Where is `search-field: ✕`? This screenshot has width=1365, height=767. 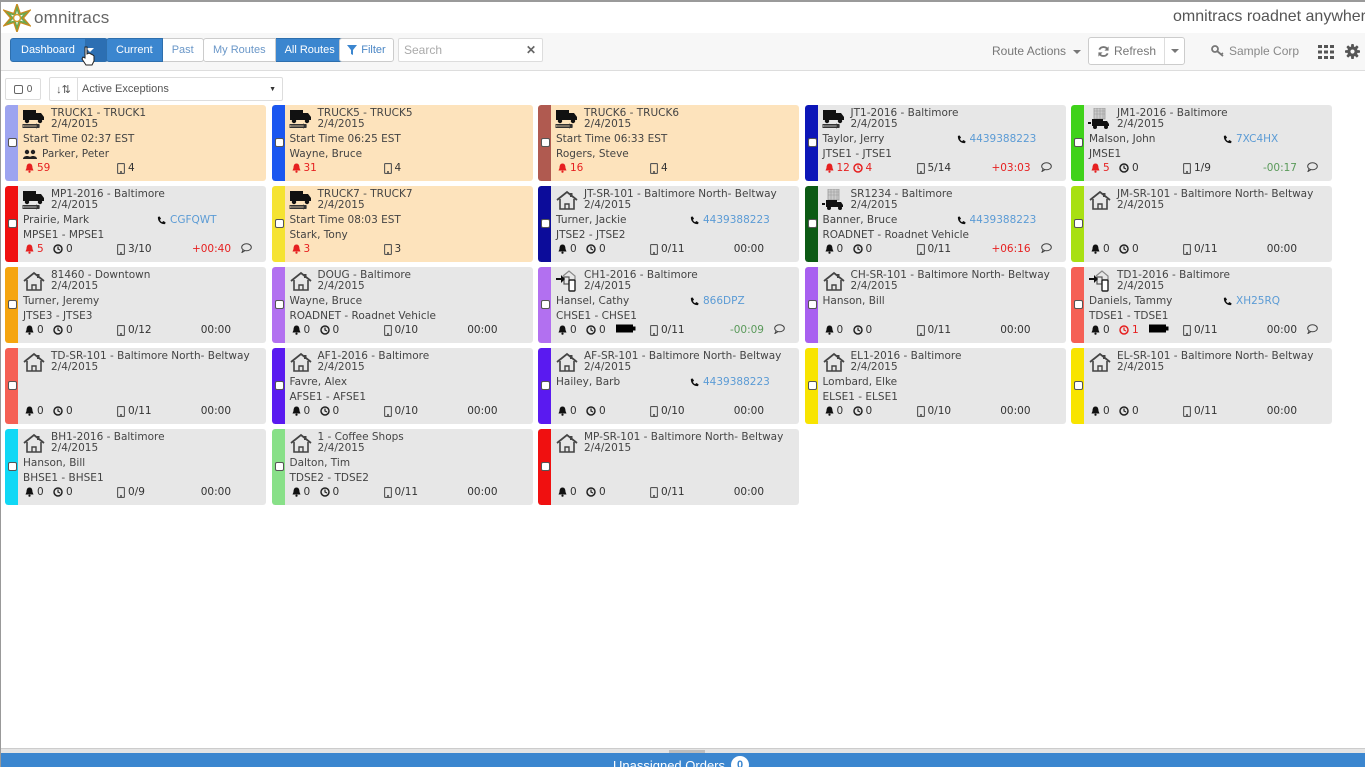 search-field: ✕ is located at coordinates (470, 50).